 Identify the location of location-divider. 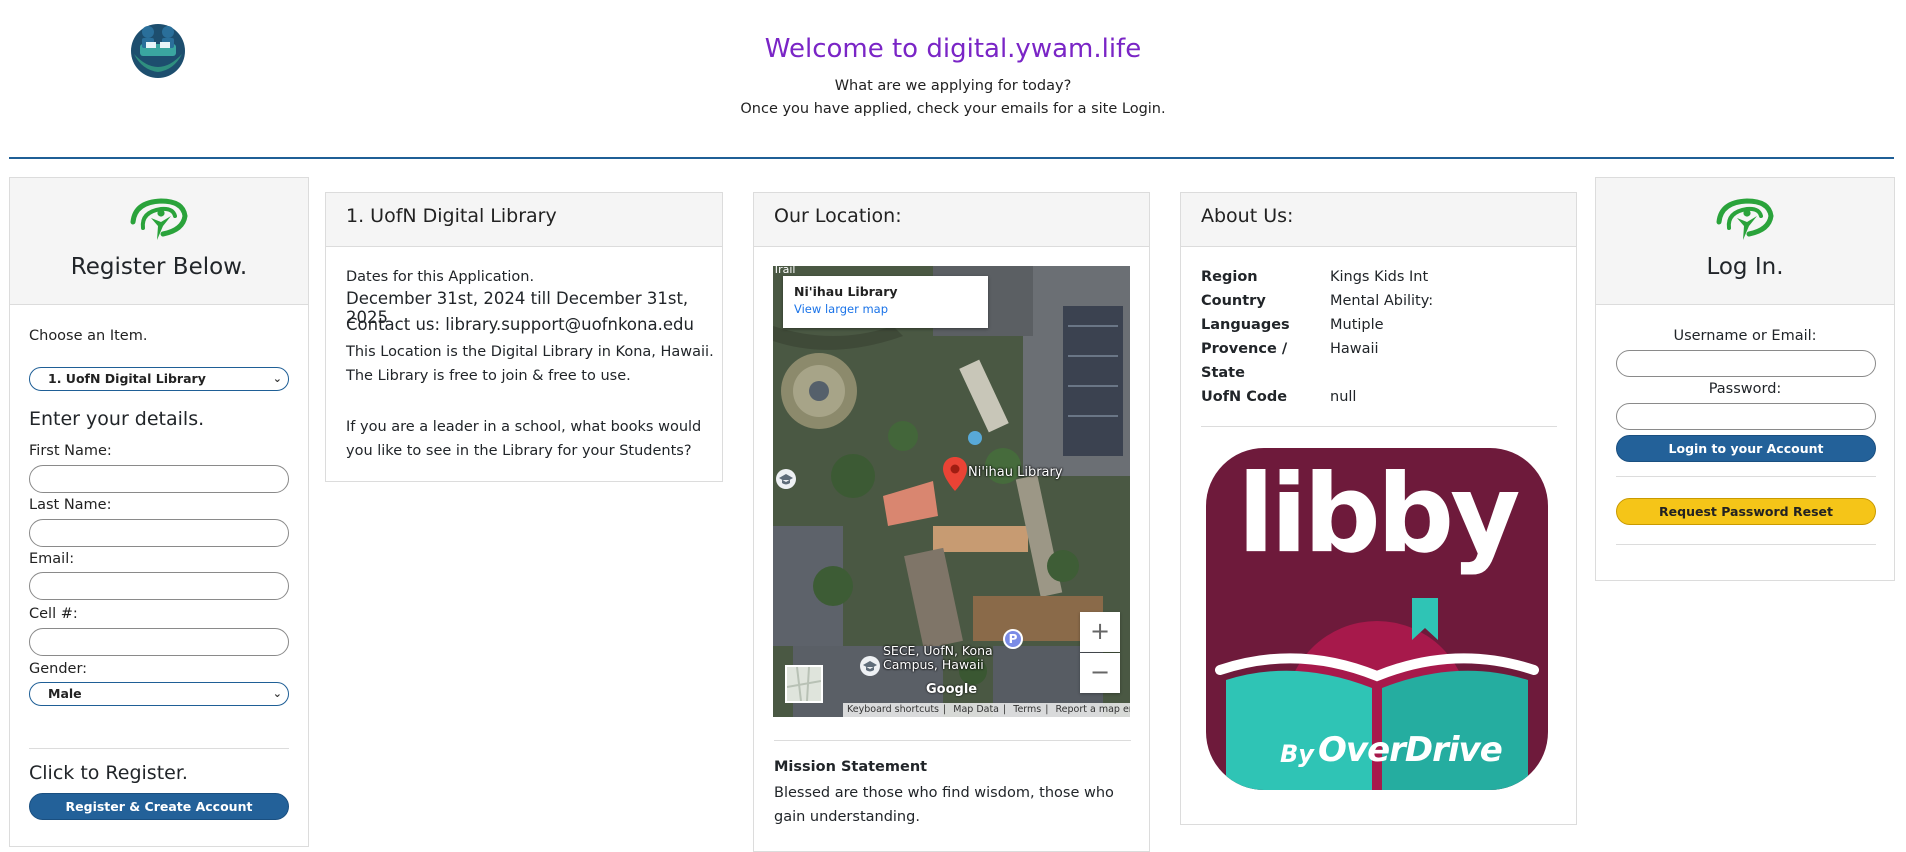
(952, 740).